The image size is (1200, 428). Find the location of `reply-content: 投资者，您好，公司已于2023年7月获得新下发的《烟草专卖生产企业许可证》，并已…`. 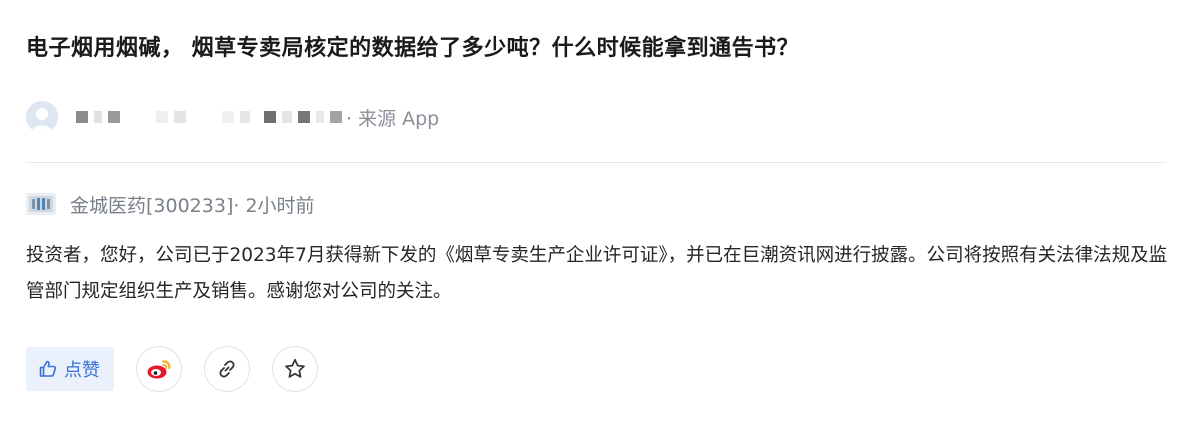

reply-content: 投资者，您好，公司已于2023年7月获得新下发的《烟草专卖生产企业许可证》，并已… is located at coordinates (597, 273).